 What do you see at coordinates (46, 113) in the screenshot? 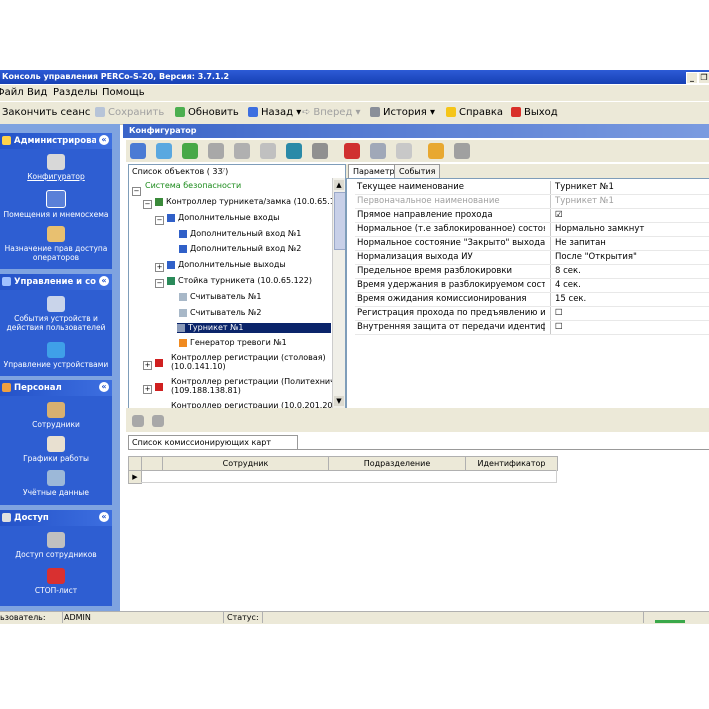
I see `end-session-button: Закончить сеанс` at bounding box center [46, 113].